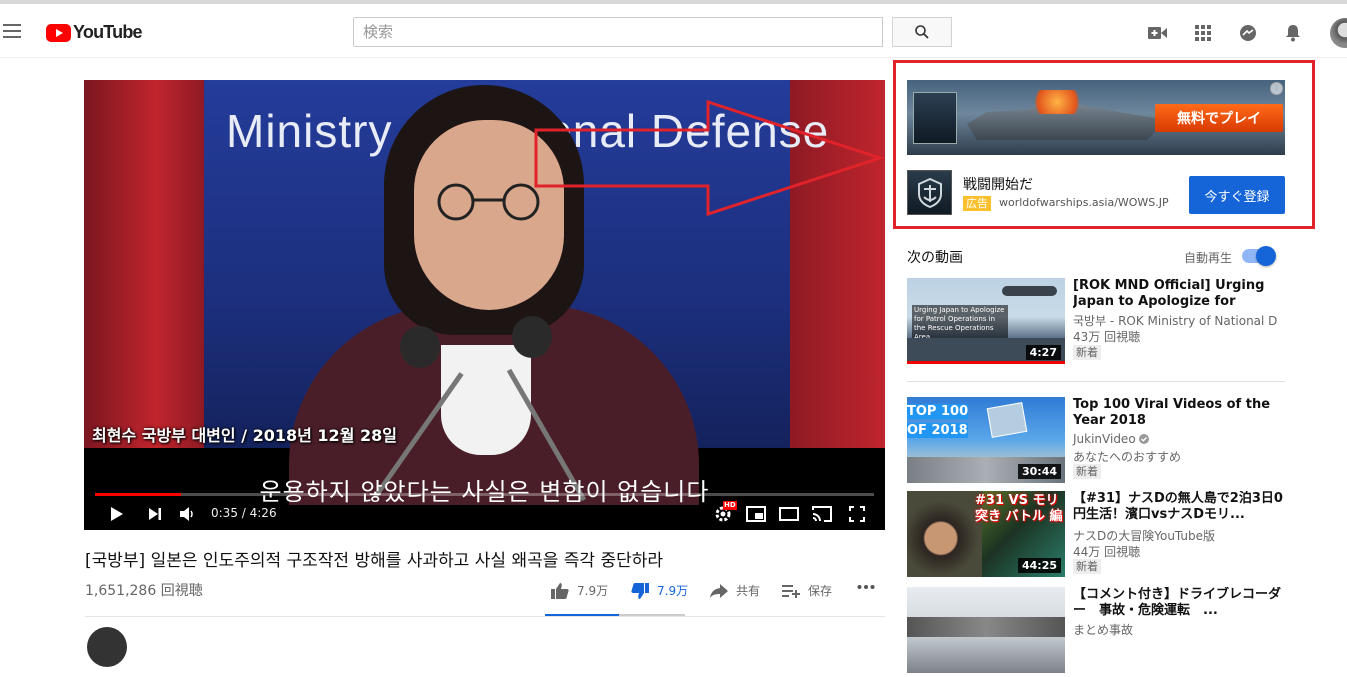 This screenshot has height=677, width=1347. What do you see at coordinates (1039, 471) in the screenshot?
I see `duration-badge: 30:44` at bounding box center [1039, 471].